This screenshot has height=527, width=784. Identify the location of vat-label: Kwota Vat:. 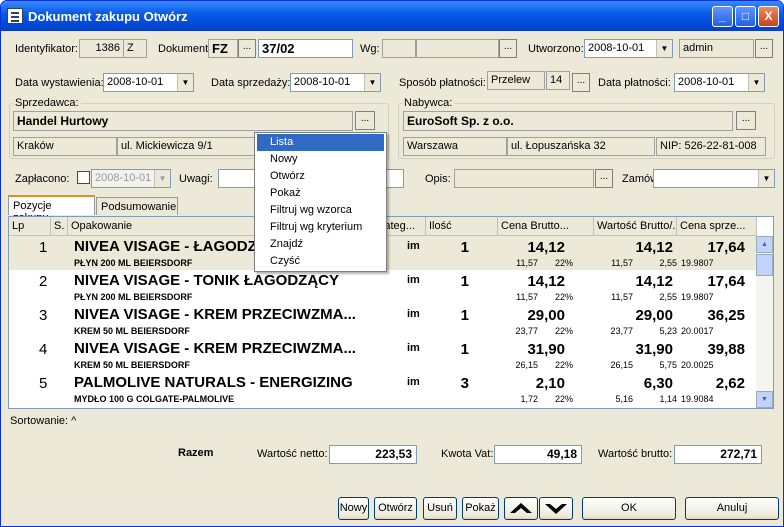
(467, 454).